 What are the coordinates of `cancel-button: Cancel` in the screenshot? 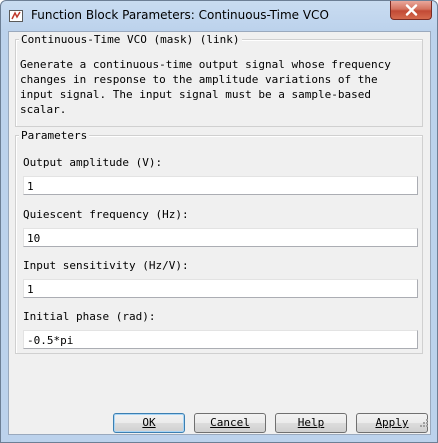 It's located at (230, 423).